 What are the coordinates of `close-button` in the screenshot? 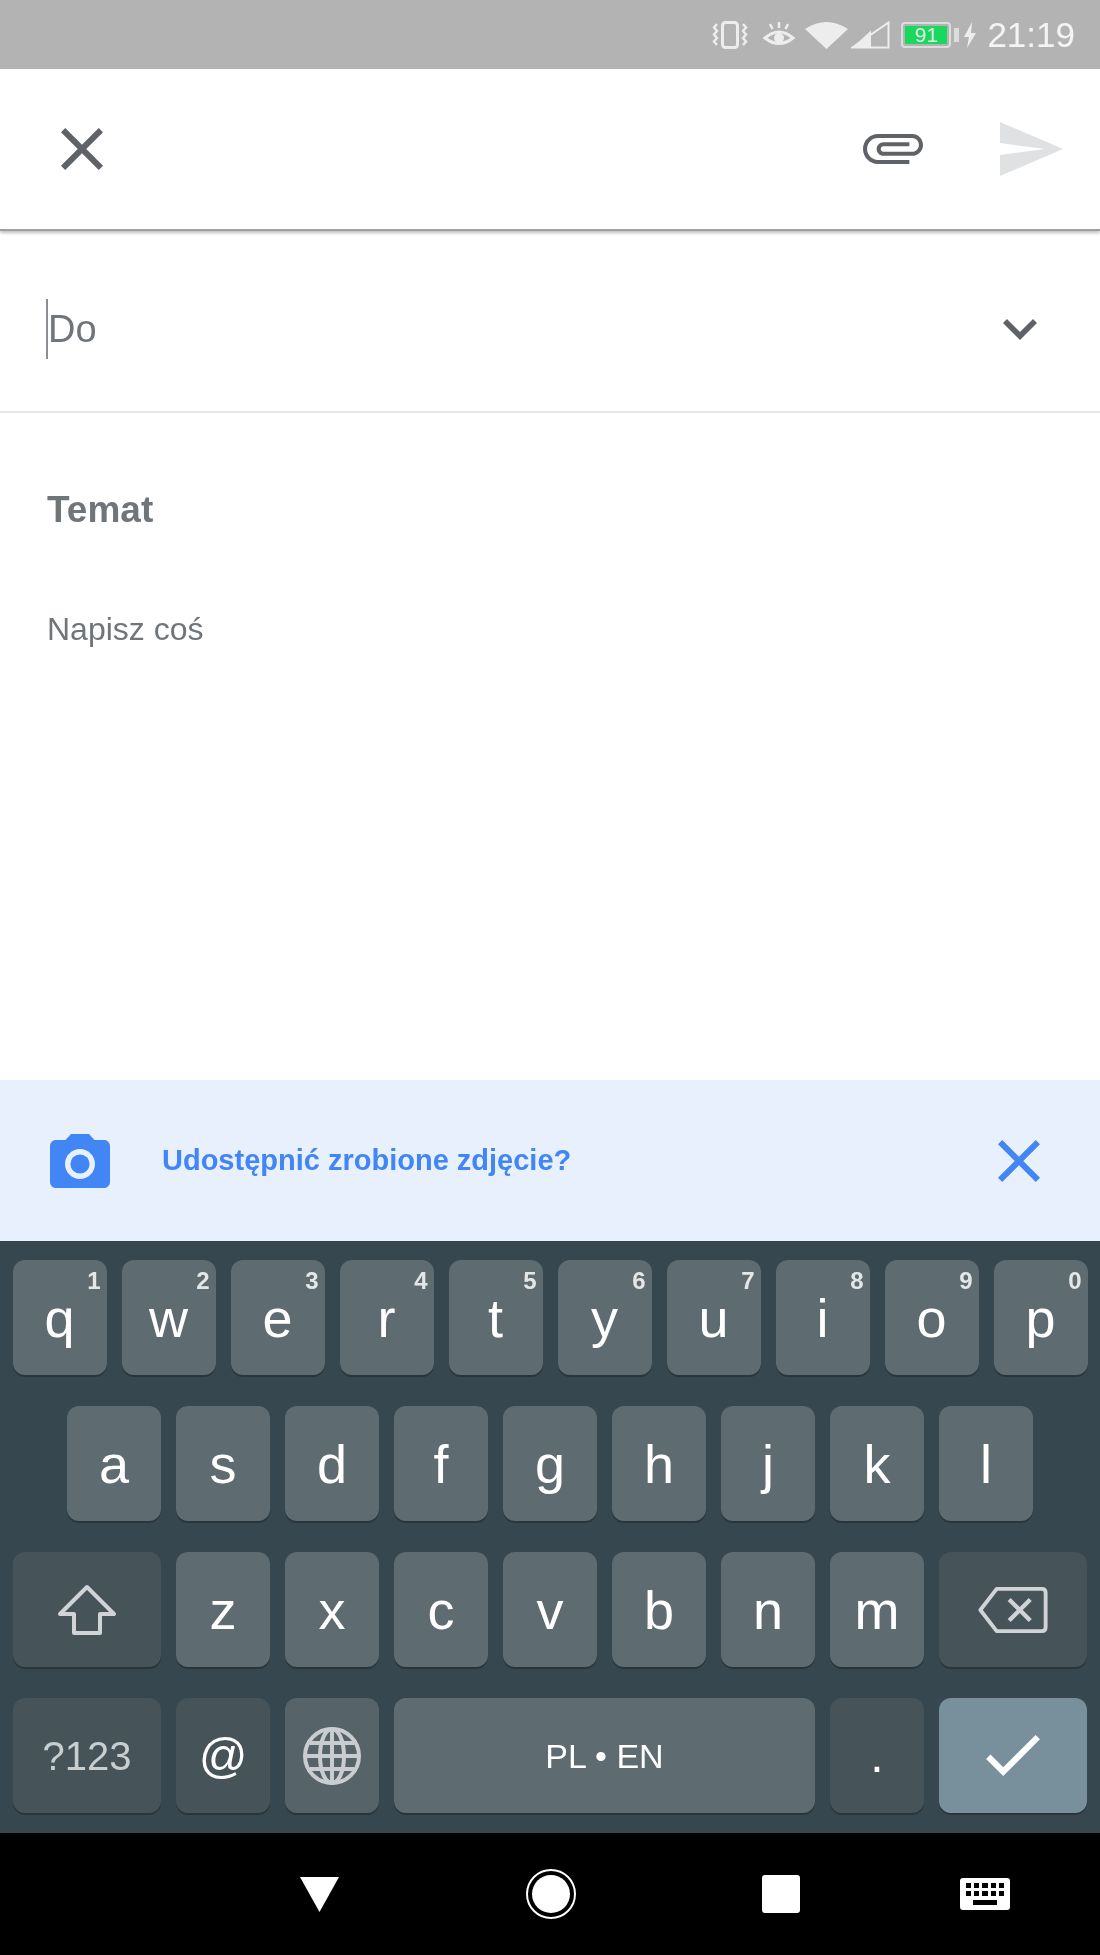 It's located at (82, 149).